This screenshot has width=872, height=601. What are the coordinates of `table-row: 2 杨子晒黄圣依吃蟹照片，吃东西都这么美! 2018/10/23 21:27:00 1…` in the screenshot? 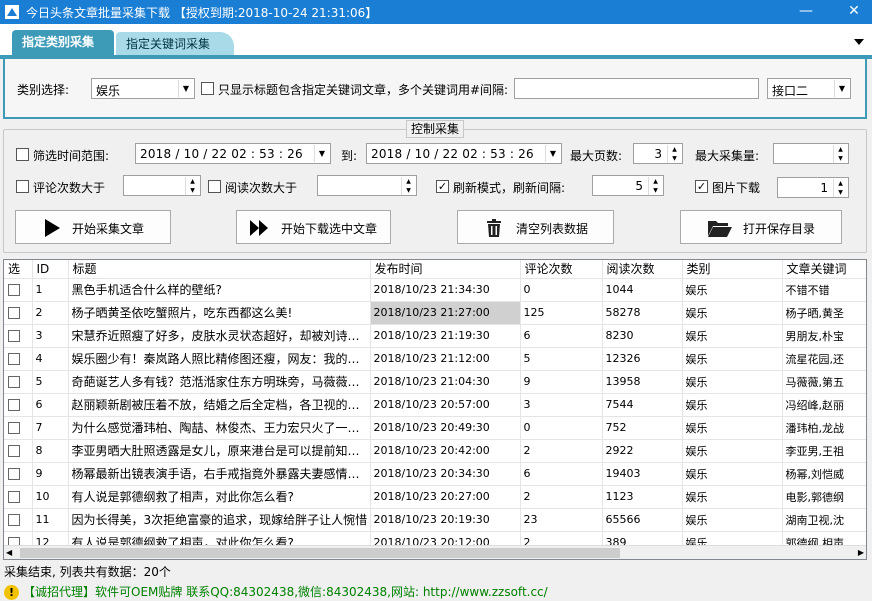 It's located at (435, 313).